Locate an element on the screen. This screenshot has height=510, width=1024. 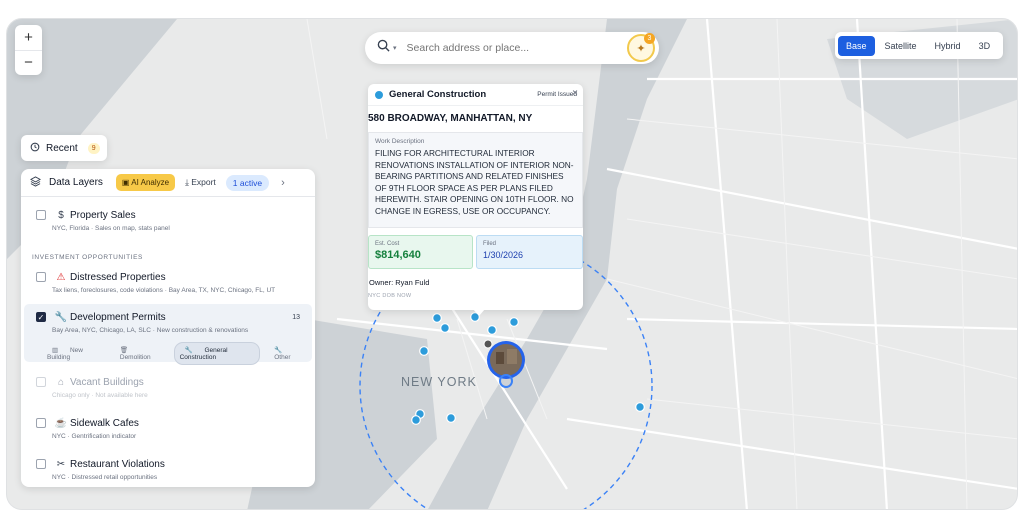
filed-box: Filed 1/30/2026 is located at coordinates (529, 252).